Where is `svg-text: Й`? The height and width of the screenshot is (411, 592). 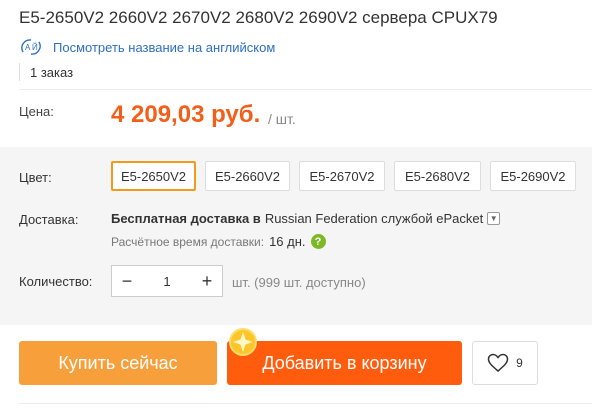 svg-text: Й is located at coordinates (35, 47).